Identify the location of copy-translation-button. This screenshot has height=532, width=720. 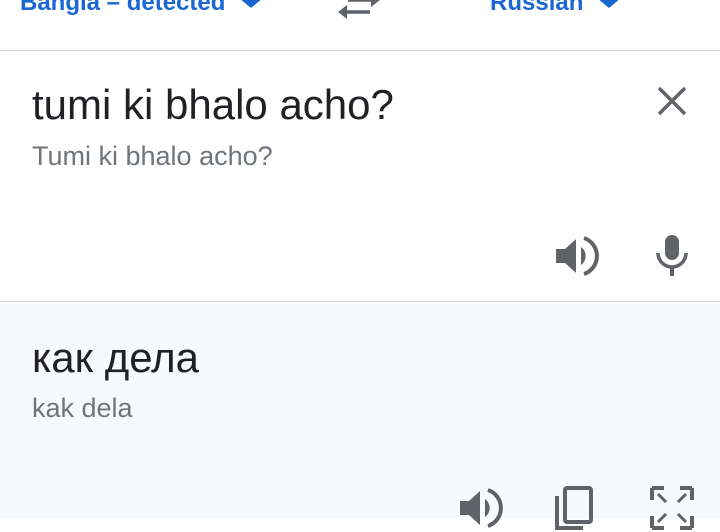
(575, 508).